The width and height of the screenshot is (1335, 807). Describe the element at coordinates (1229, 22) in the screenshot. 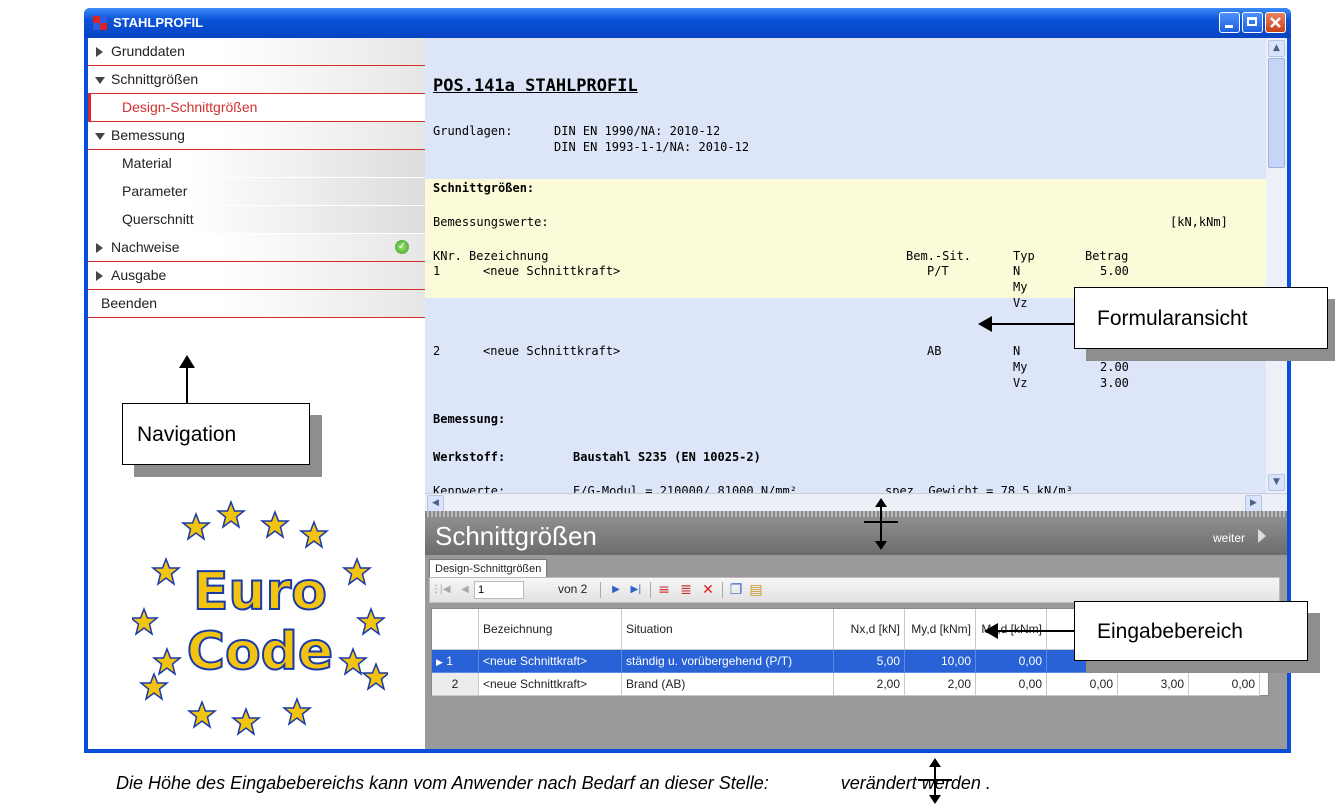

I see `minimize-button` at that location.